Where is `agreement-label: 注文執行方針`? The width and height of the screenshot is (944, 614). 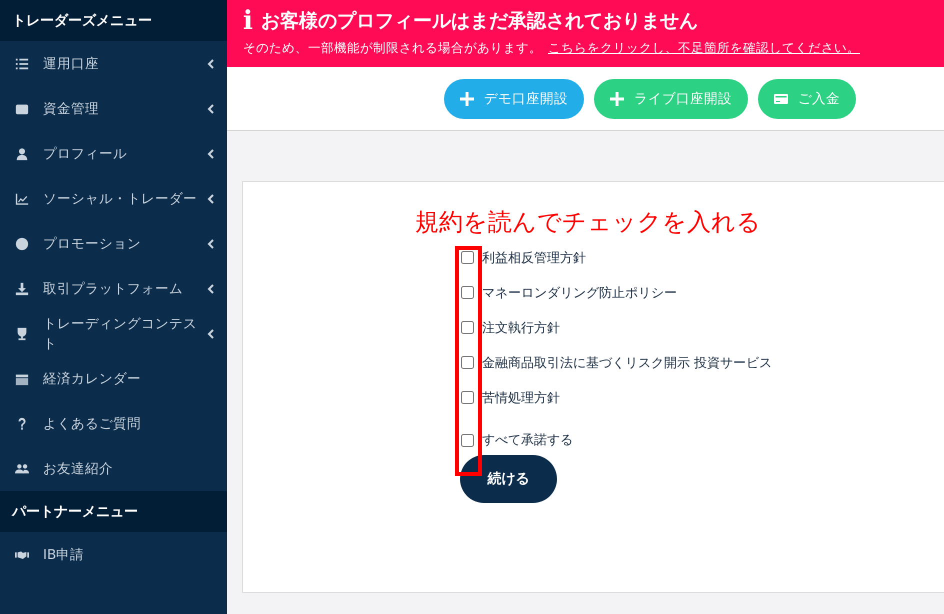
agreement-label: 注文執行方針 is located at coordinates (521, 328).